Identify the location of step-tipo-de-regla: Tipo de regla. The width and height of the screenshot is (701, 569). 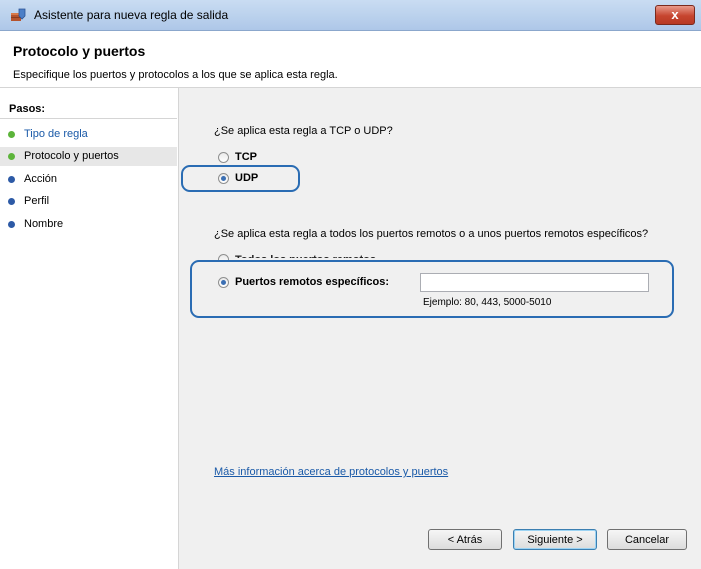
(88, 134).